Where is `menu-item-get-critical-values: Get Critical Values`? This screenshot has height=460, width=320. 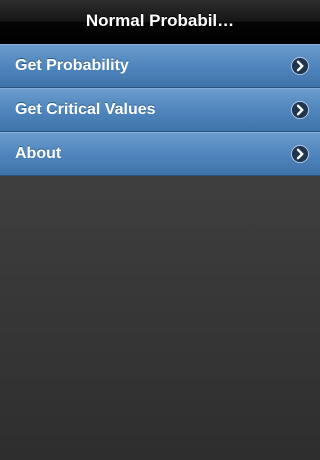 menu-item-get-critical-values: Get Critical Values is located at coordinates (160, 110).